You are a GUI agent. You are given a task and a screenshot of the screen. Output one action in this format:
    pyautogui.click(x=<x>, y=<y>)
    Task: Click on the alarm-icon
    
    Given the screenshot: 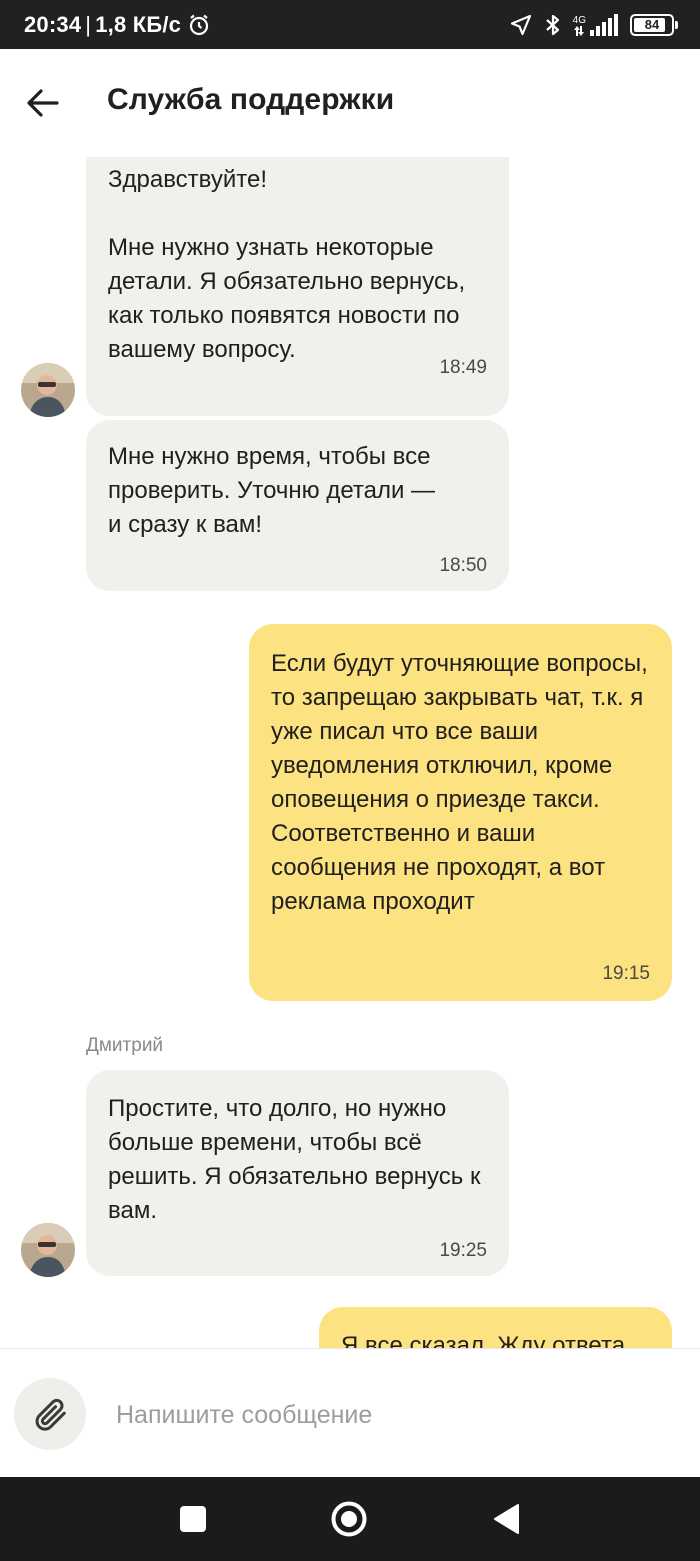 What is the action you would take?
    pyautogui.click(x=199, y=25)
    